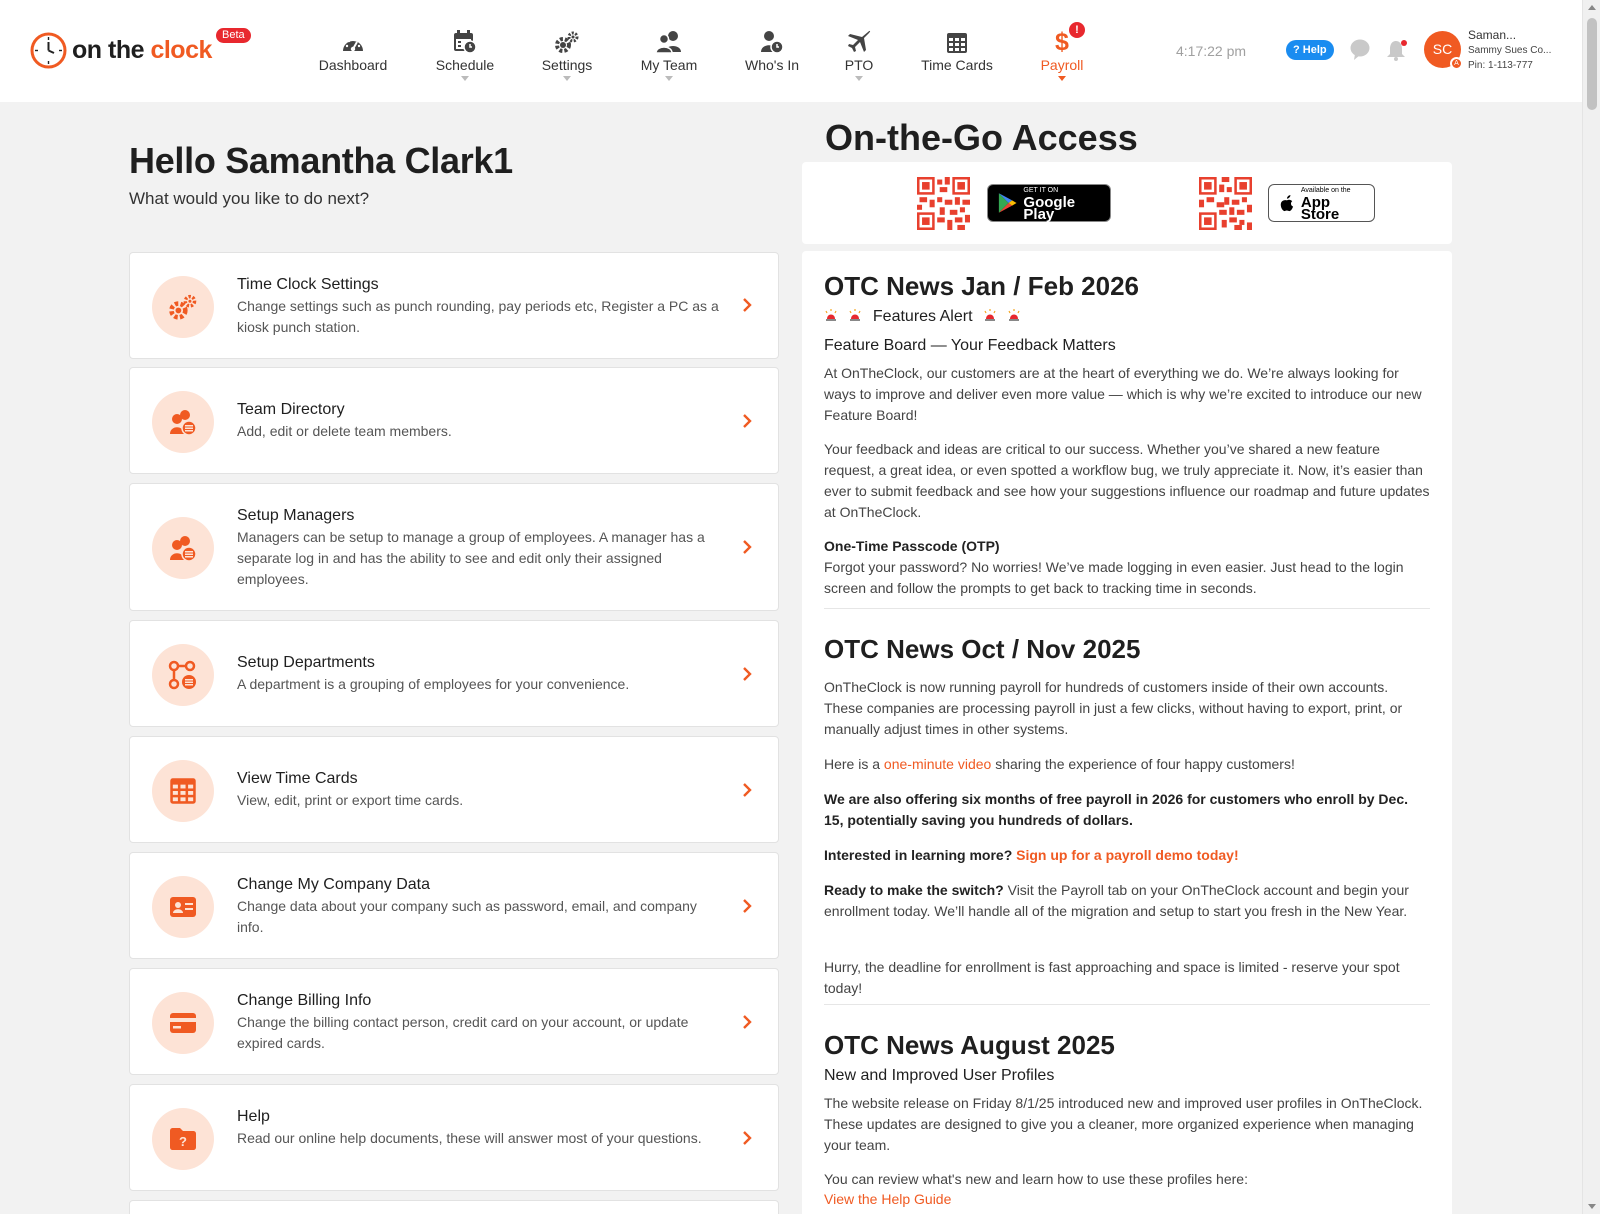 The image size is (1600, 1214). I want to click on google-play-button: GET IT ON Google Play, so click(1049, 203).